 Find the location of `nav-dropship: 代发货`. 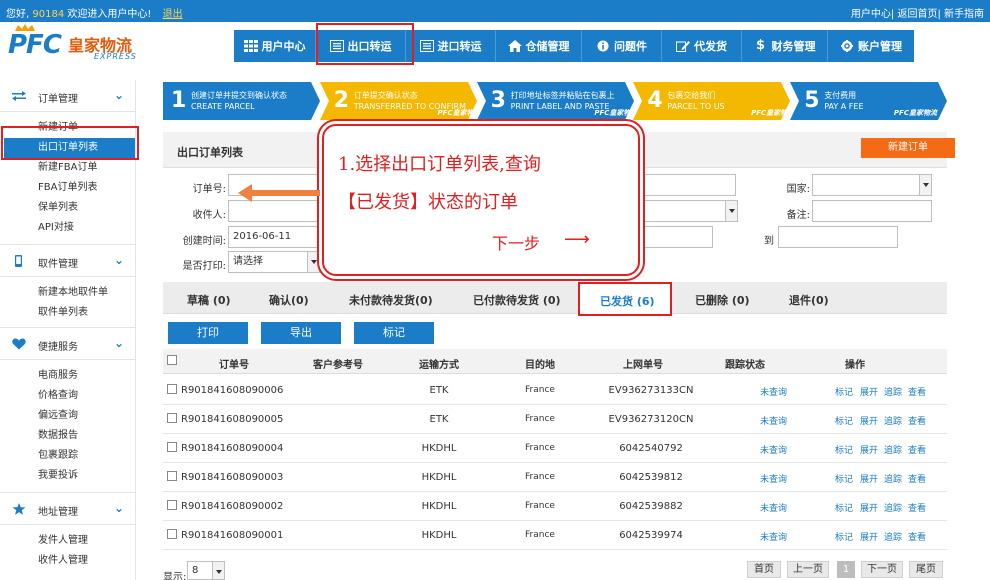

nav-dropship: 代发货 is located at coordinates (702, 46).